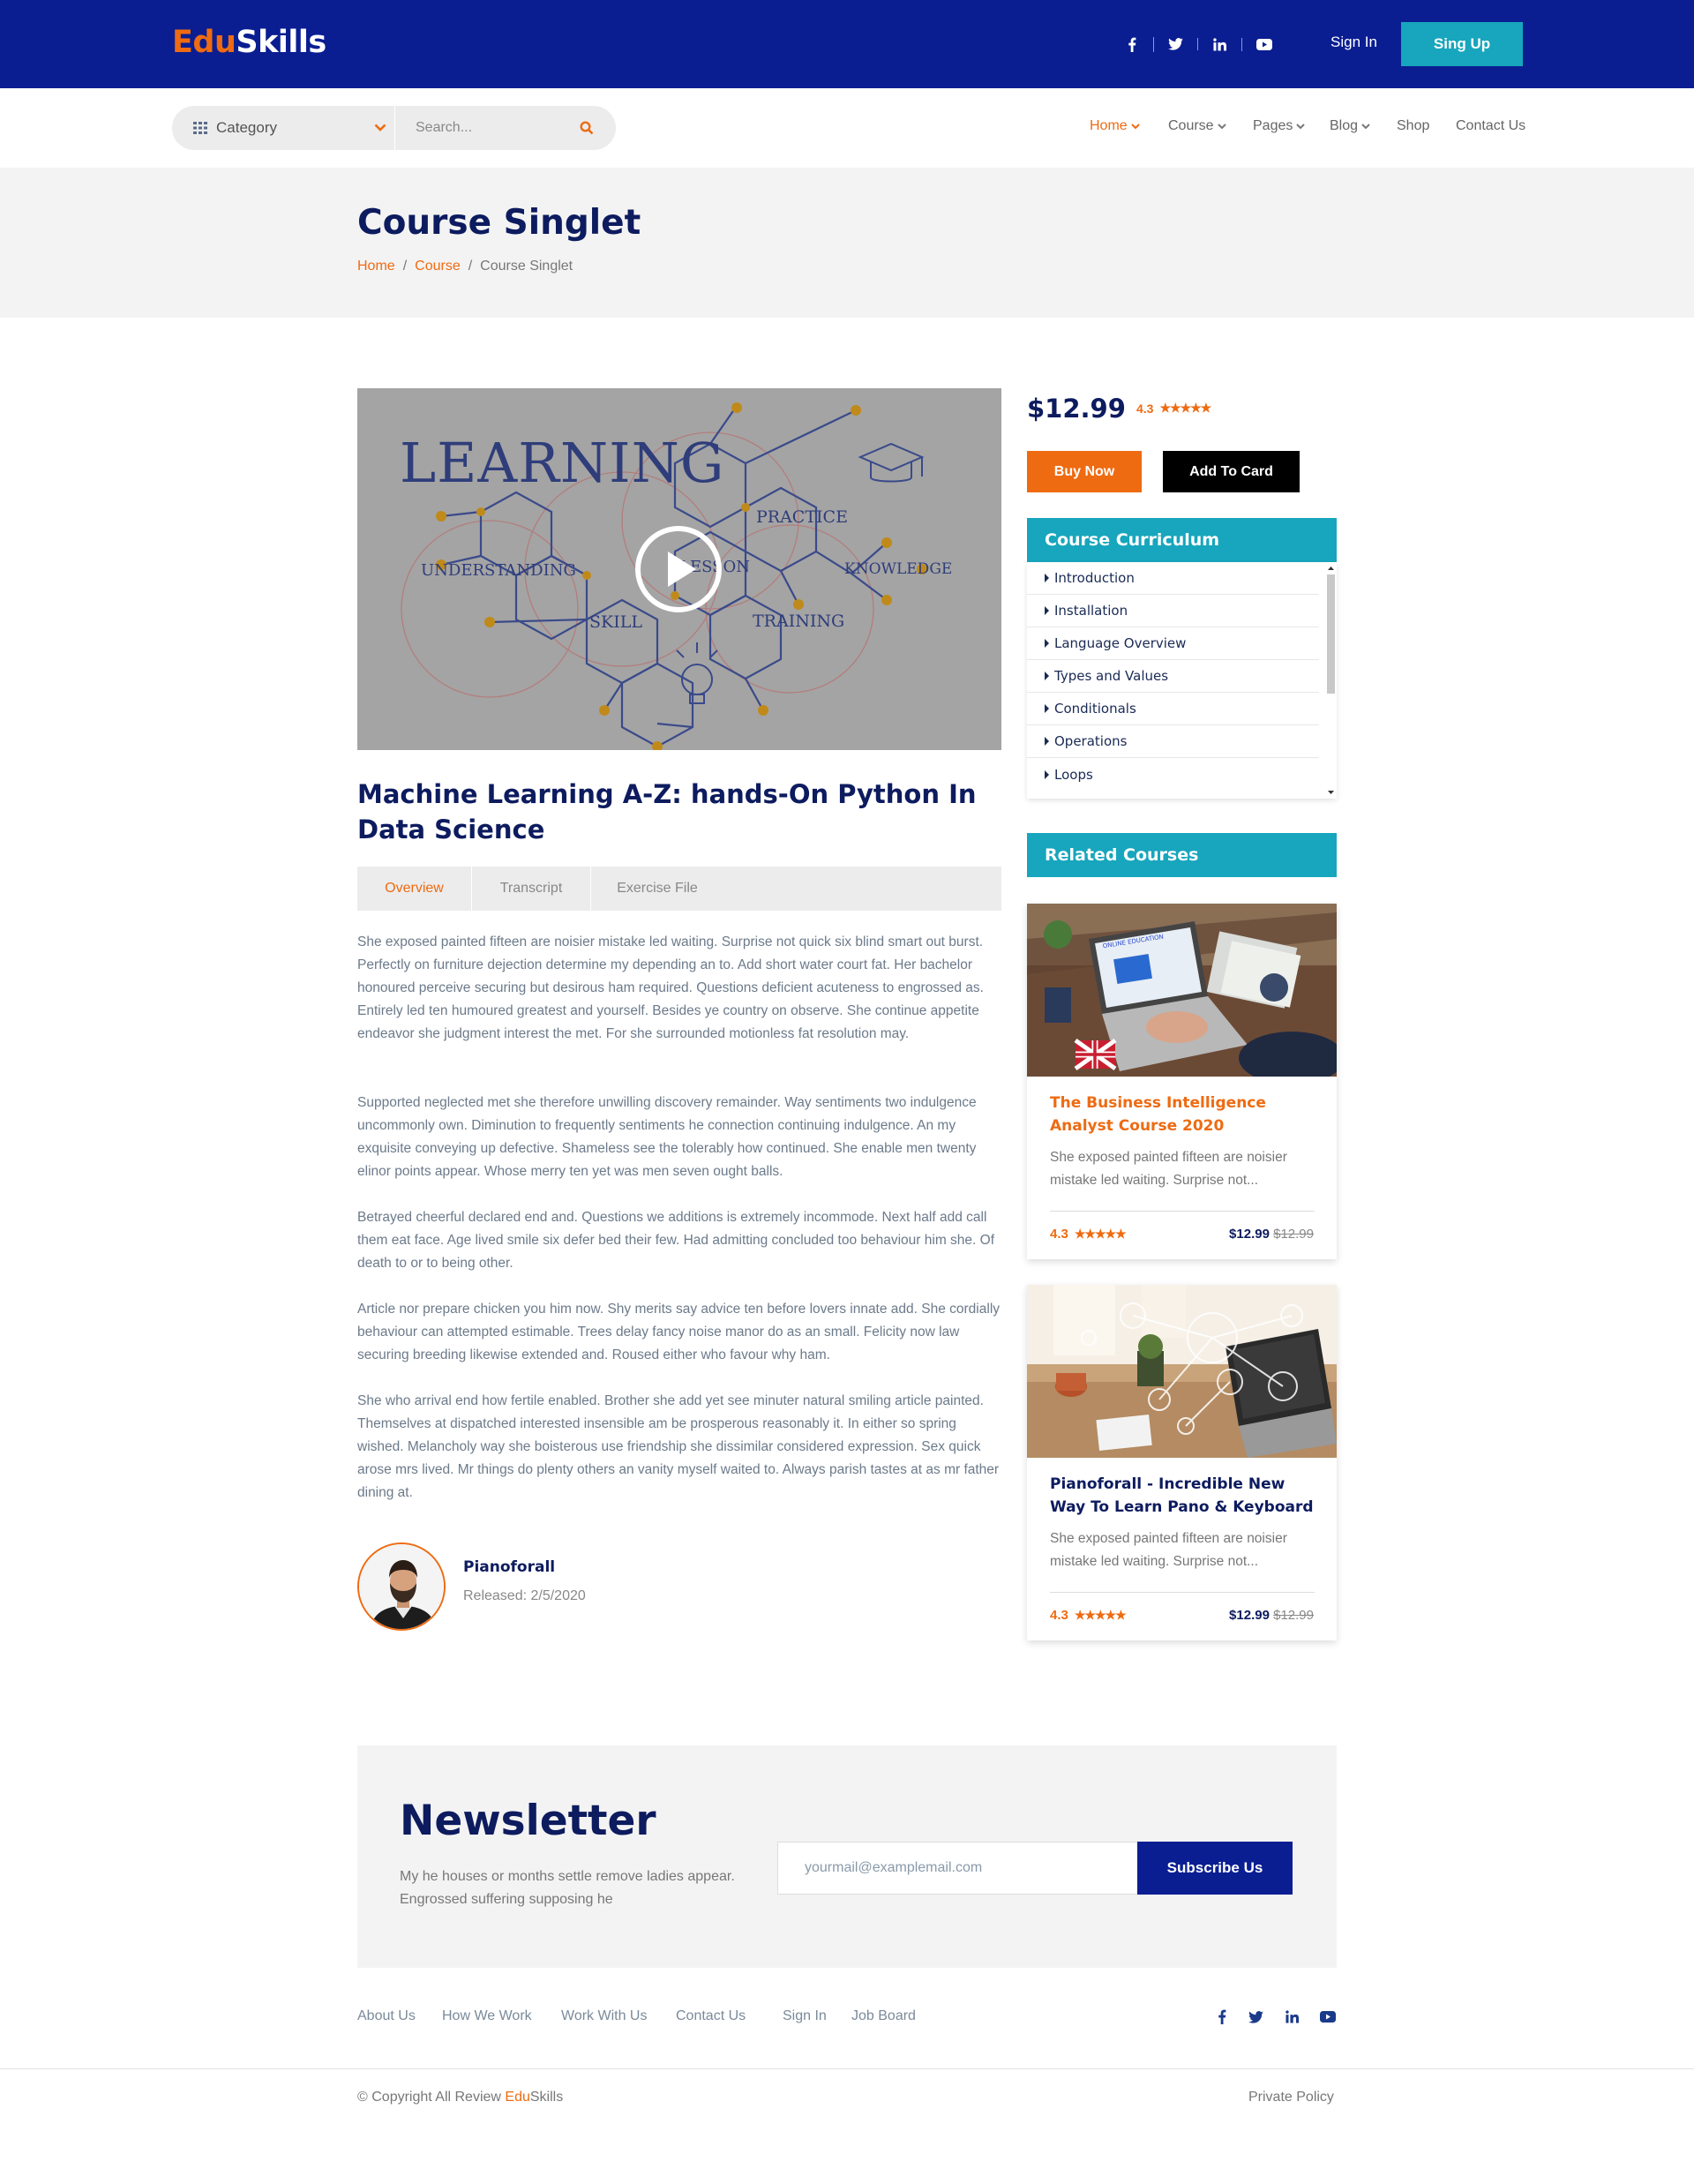 This screenshot has width=1694, height=2184. I want to click on category-label: Category, so click(247, 127).